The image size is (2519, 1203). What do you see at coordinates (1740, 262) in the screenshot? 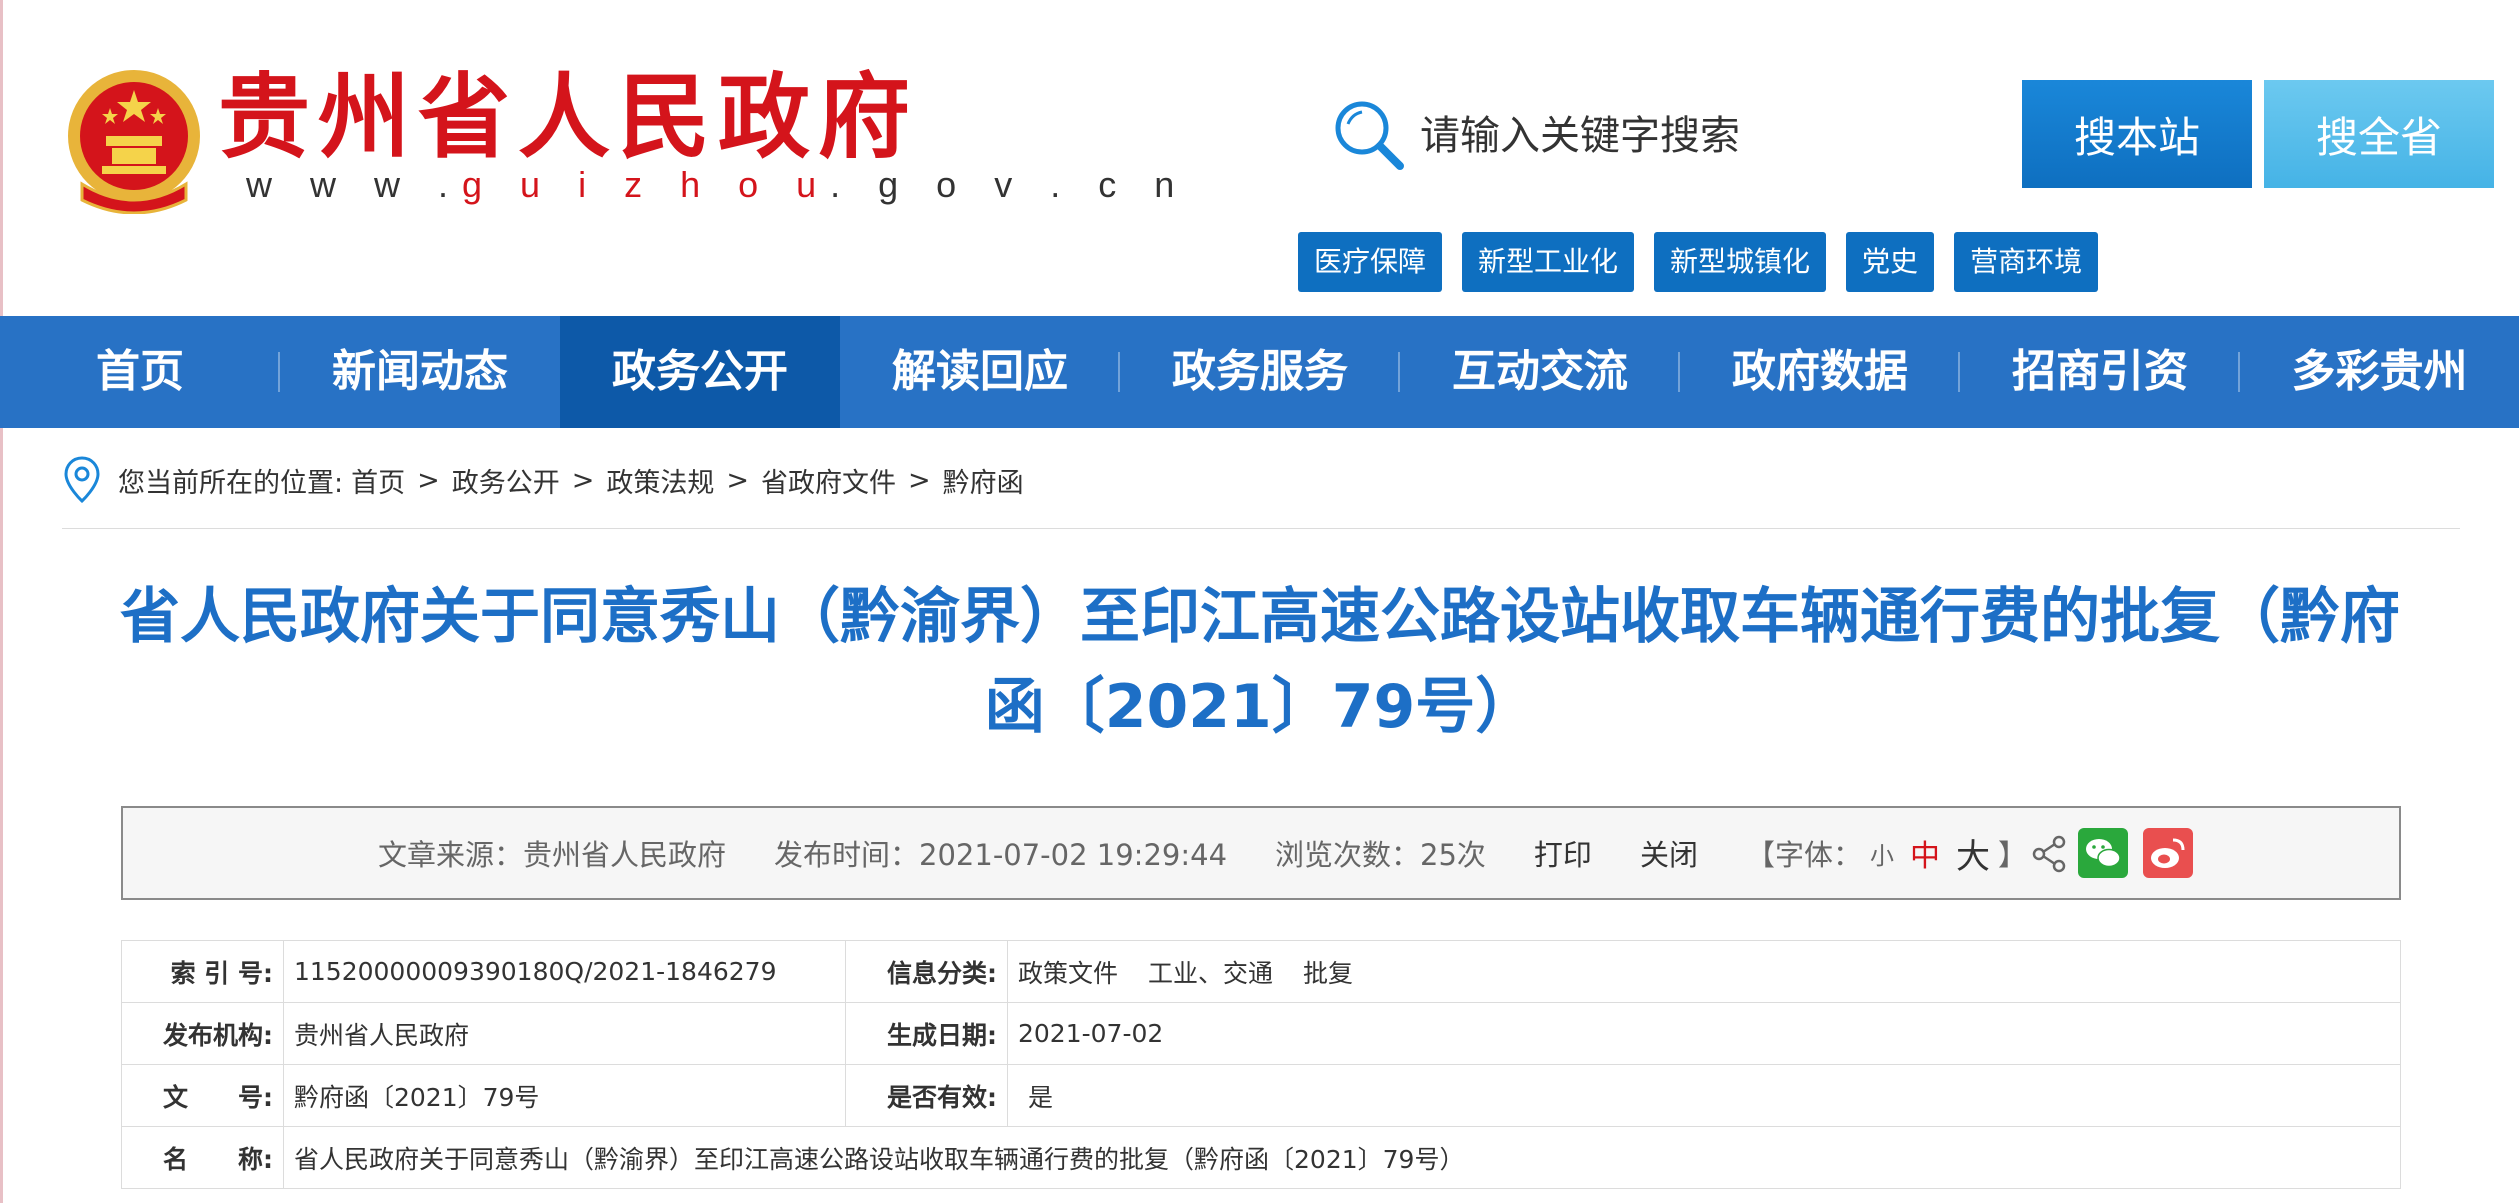
I see `tag-new-urbanization: 新型城镇化` at bounding box center [1740, 262].